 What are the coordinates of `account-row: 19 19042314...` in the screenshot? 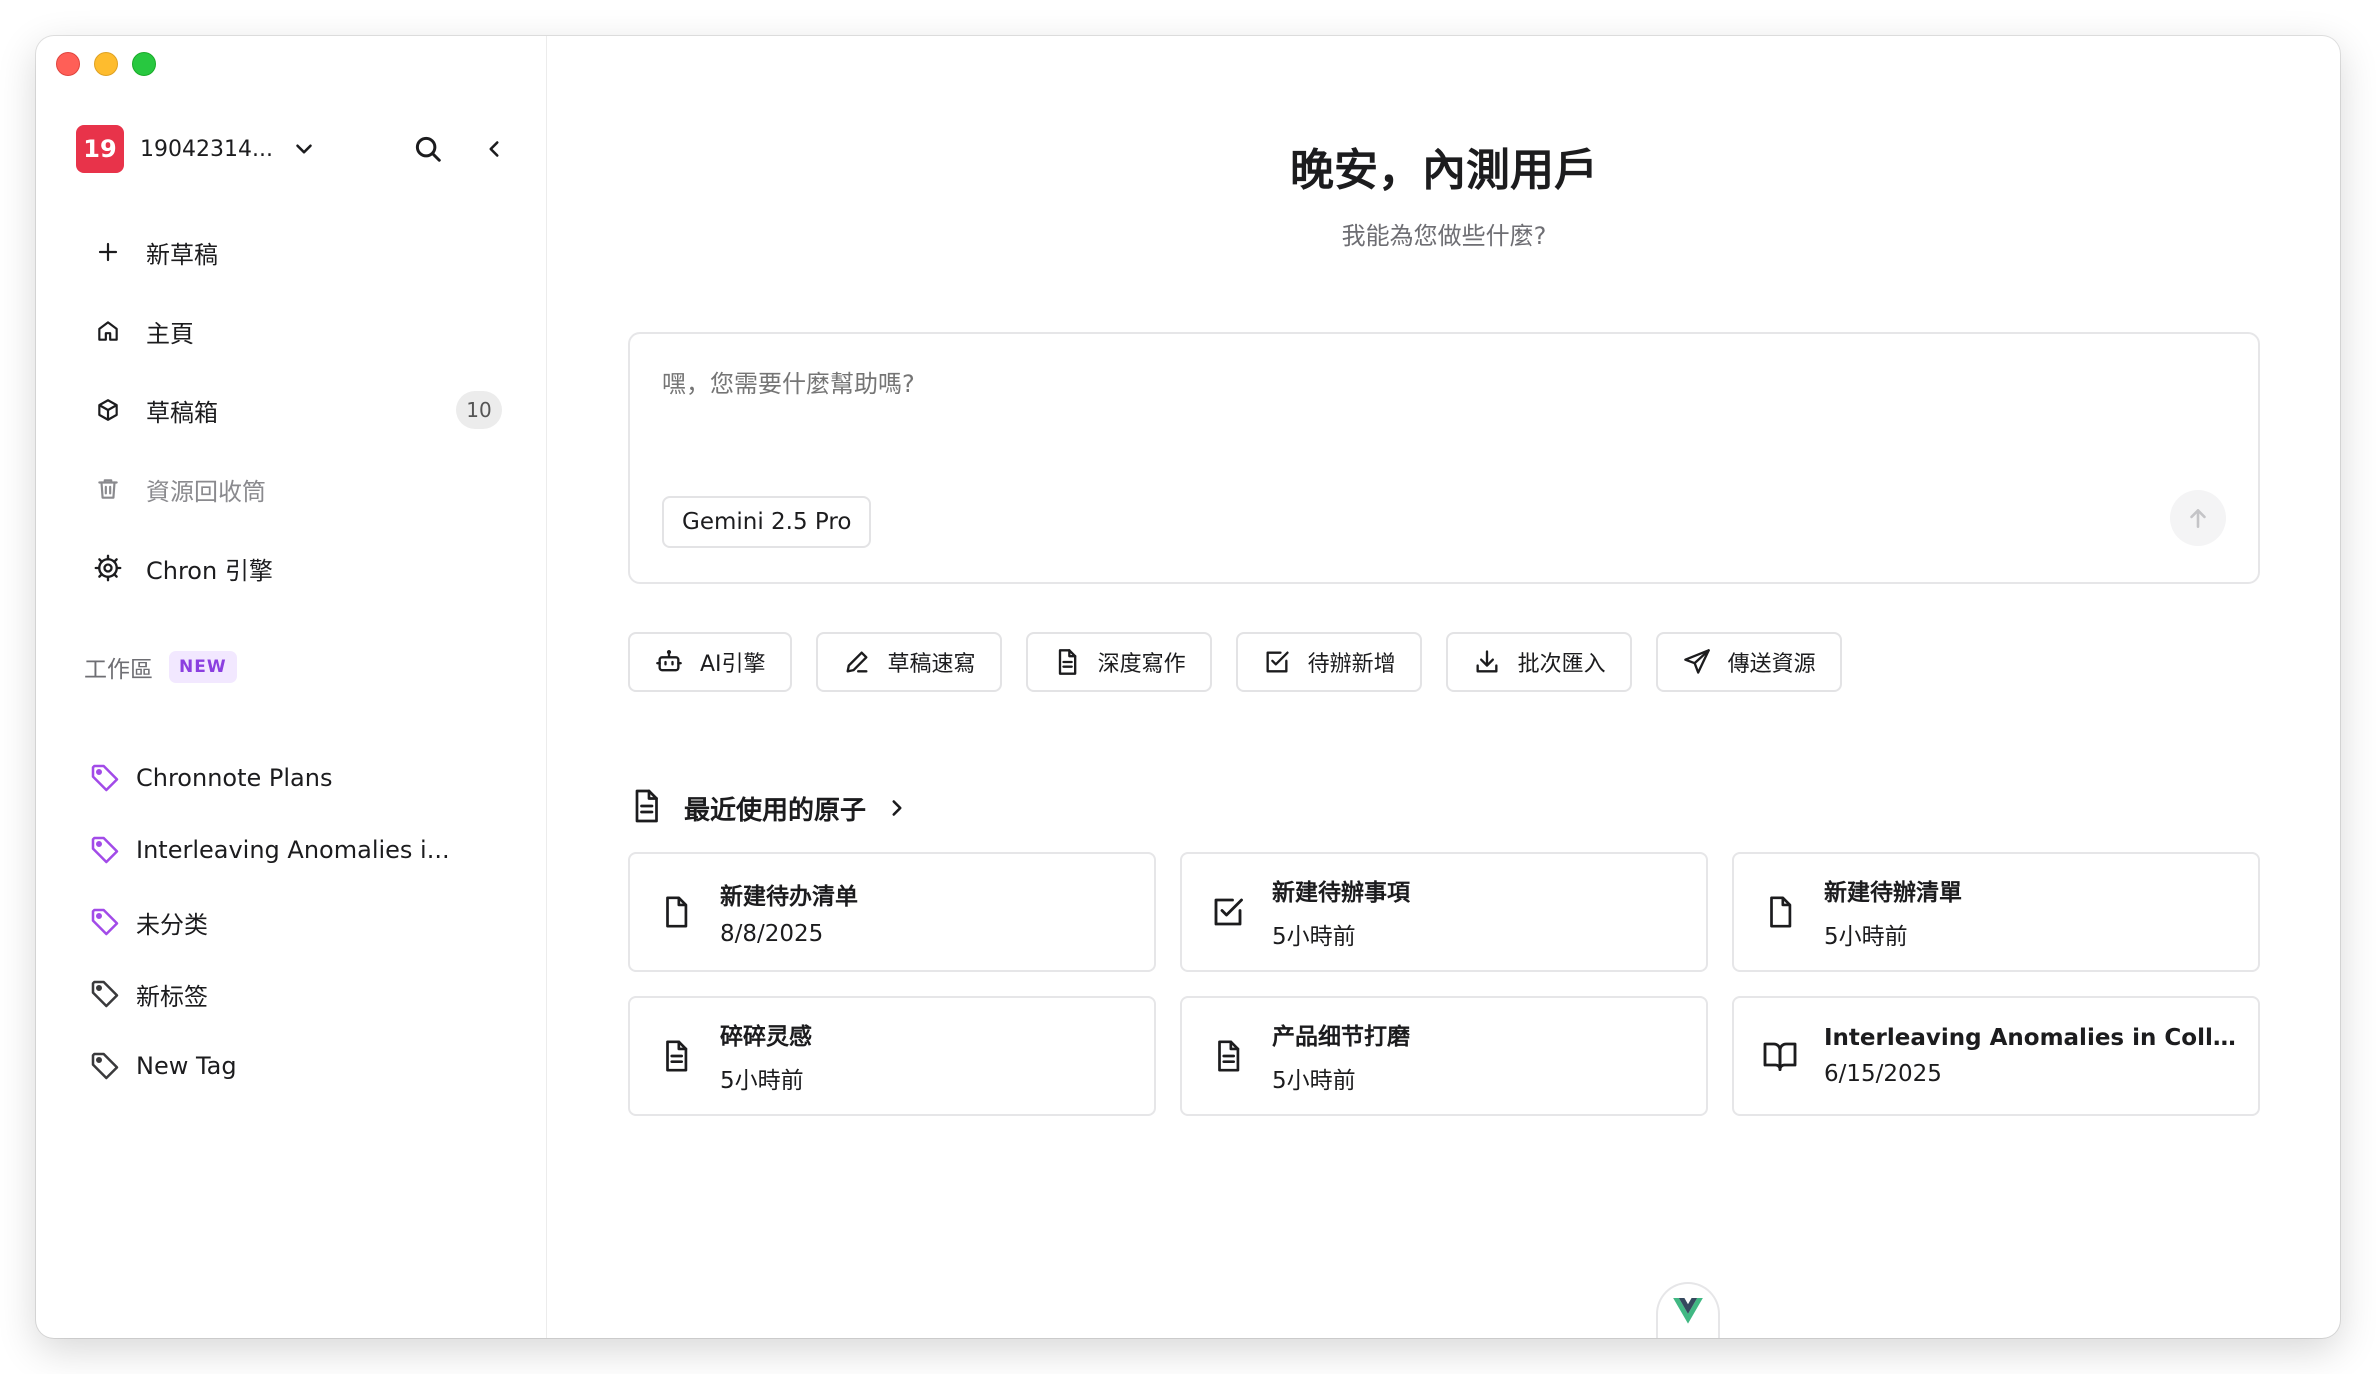 It's located at (293, 149).